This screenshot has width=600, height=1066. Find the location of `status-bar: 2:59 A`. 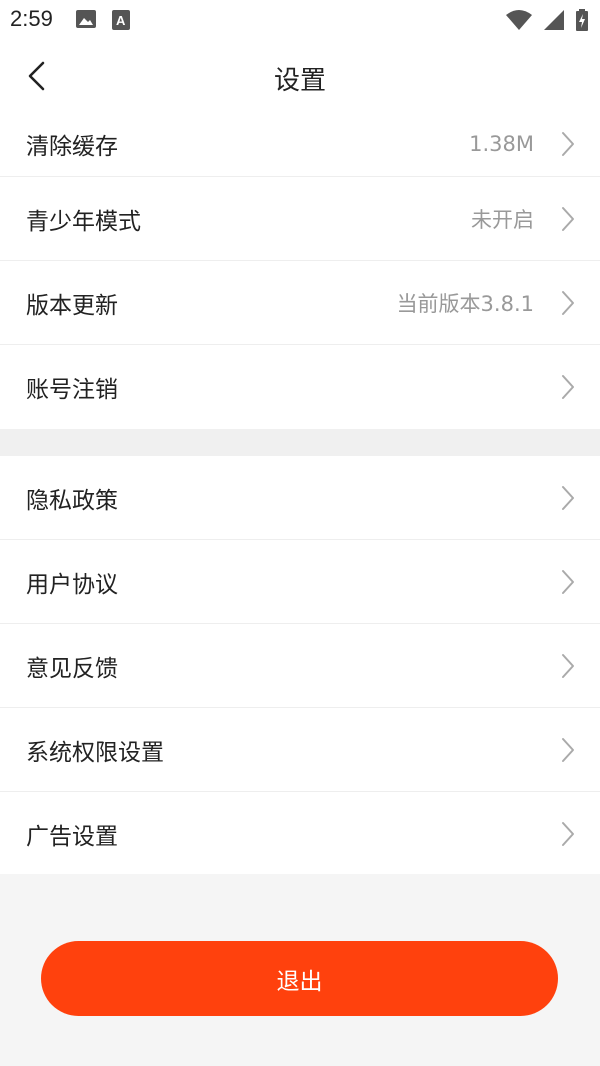

status-bar: 2:59 A is located at coordinates (300, 20).